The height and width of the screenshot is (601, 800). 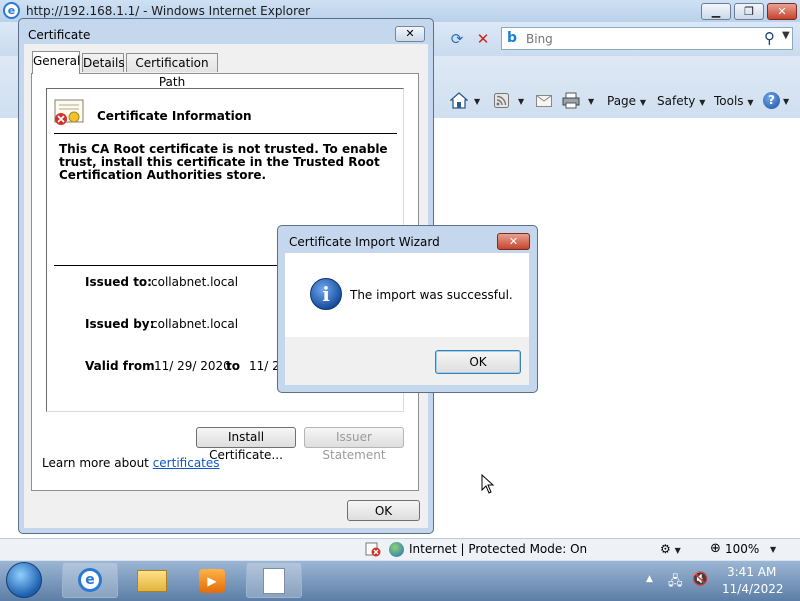 I want to click on start-button, so click(x=24, y=580).